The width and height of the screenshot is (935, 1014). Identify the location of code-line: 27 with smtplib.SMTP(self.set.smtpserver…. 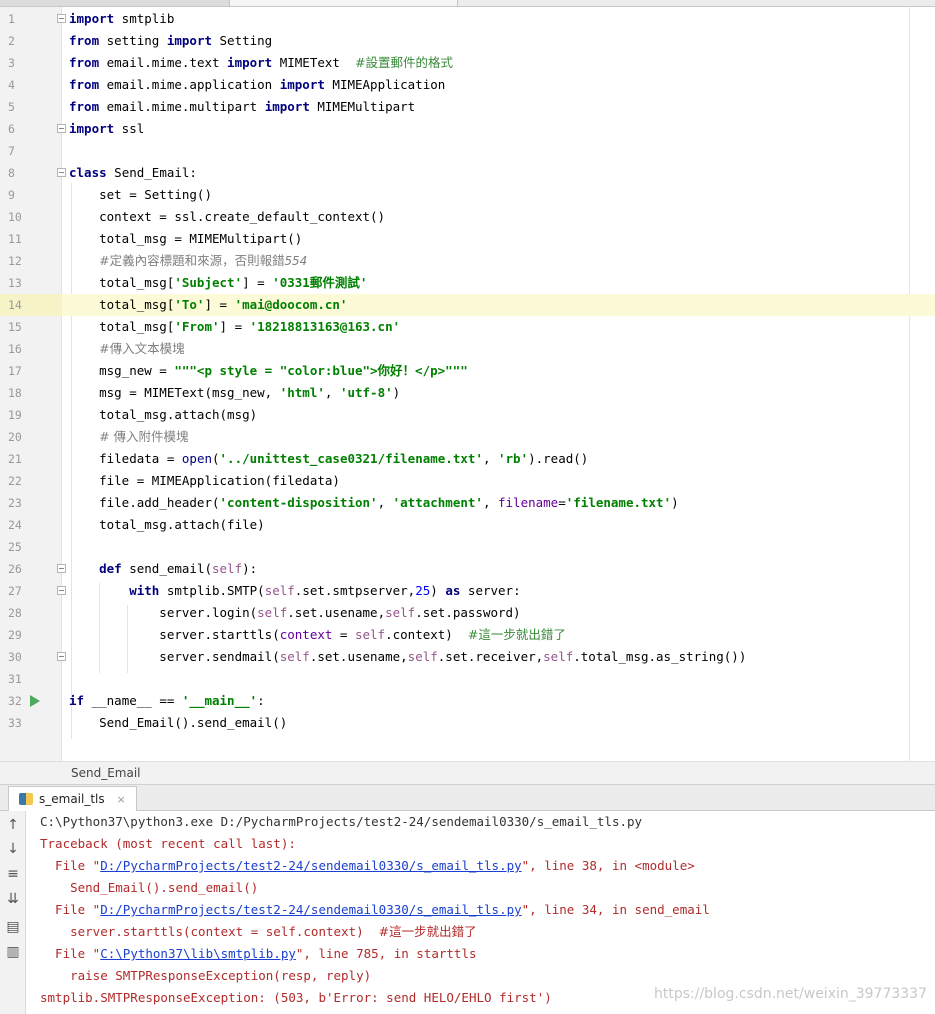
(467, 591).